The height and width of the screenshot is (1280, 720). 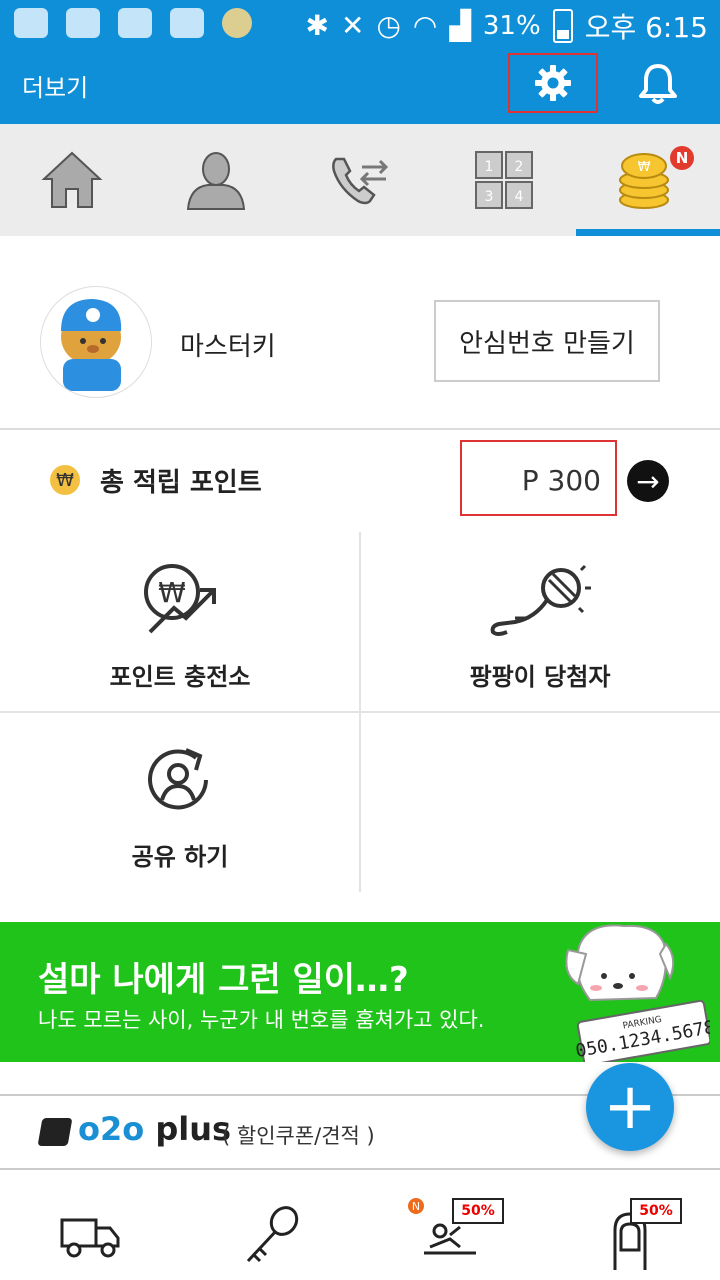 What do you see at coordinates (511, 26) in the screenshot?
I see `battery-percent: 31%` at bounding box center [511, 26].